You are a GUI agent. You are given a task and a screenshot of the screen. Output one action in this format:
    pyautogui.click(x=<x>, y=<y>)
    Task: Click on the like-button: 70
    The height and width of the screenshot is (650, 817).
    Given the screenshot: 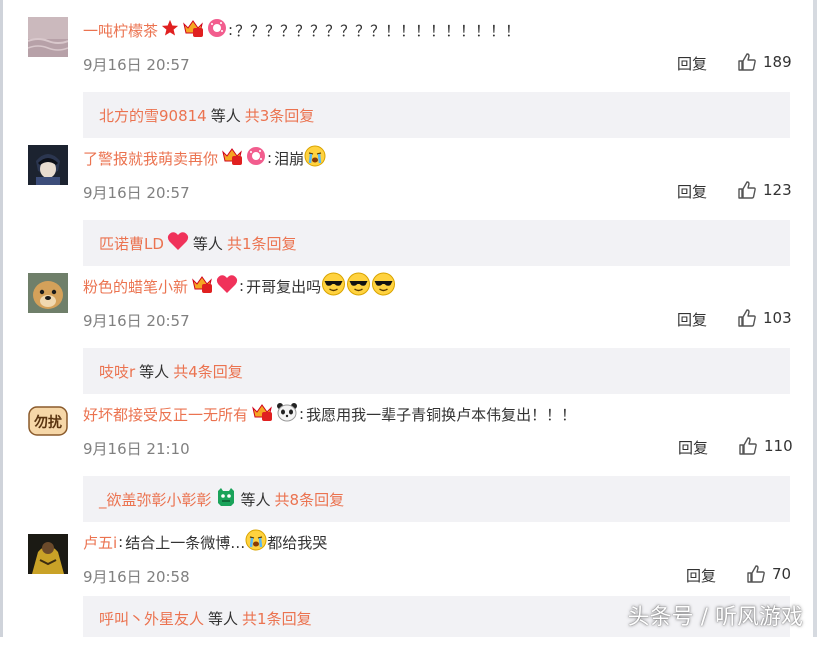 What is the action you would take?
    pyautogui.click(x=768, y=574)
    